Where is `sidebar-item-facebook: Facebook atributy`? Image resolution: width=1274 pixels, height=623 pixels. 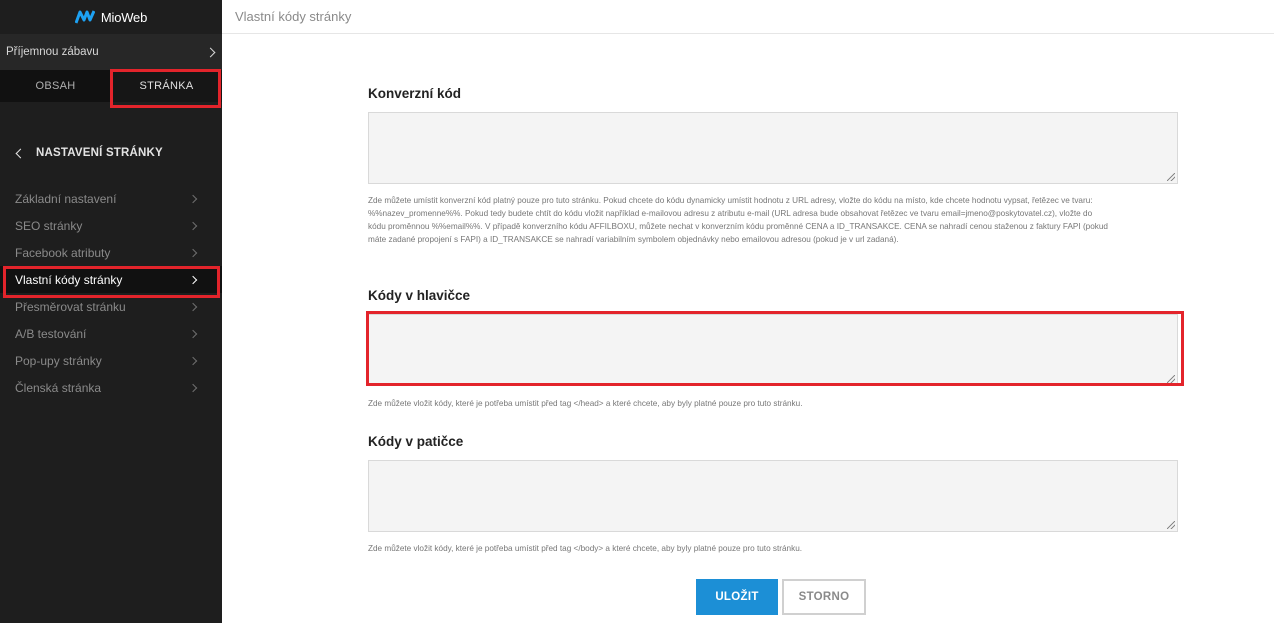 sidebar-item-facebook: Facebook atributy is located at coordinates (111, 252).